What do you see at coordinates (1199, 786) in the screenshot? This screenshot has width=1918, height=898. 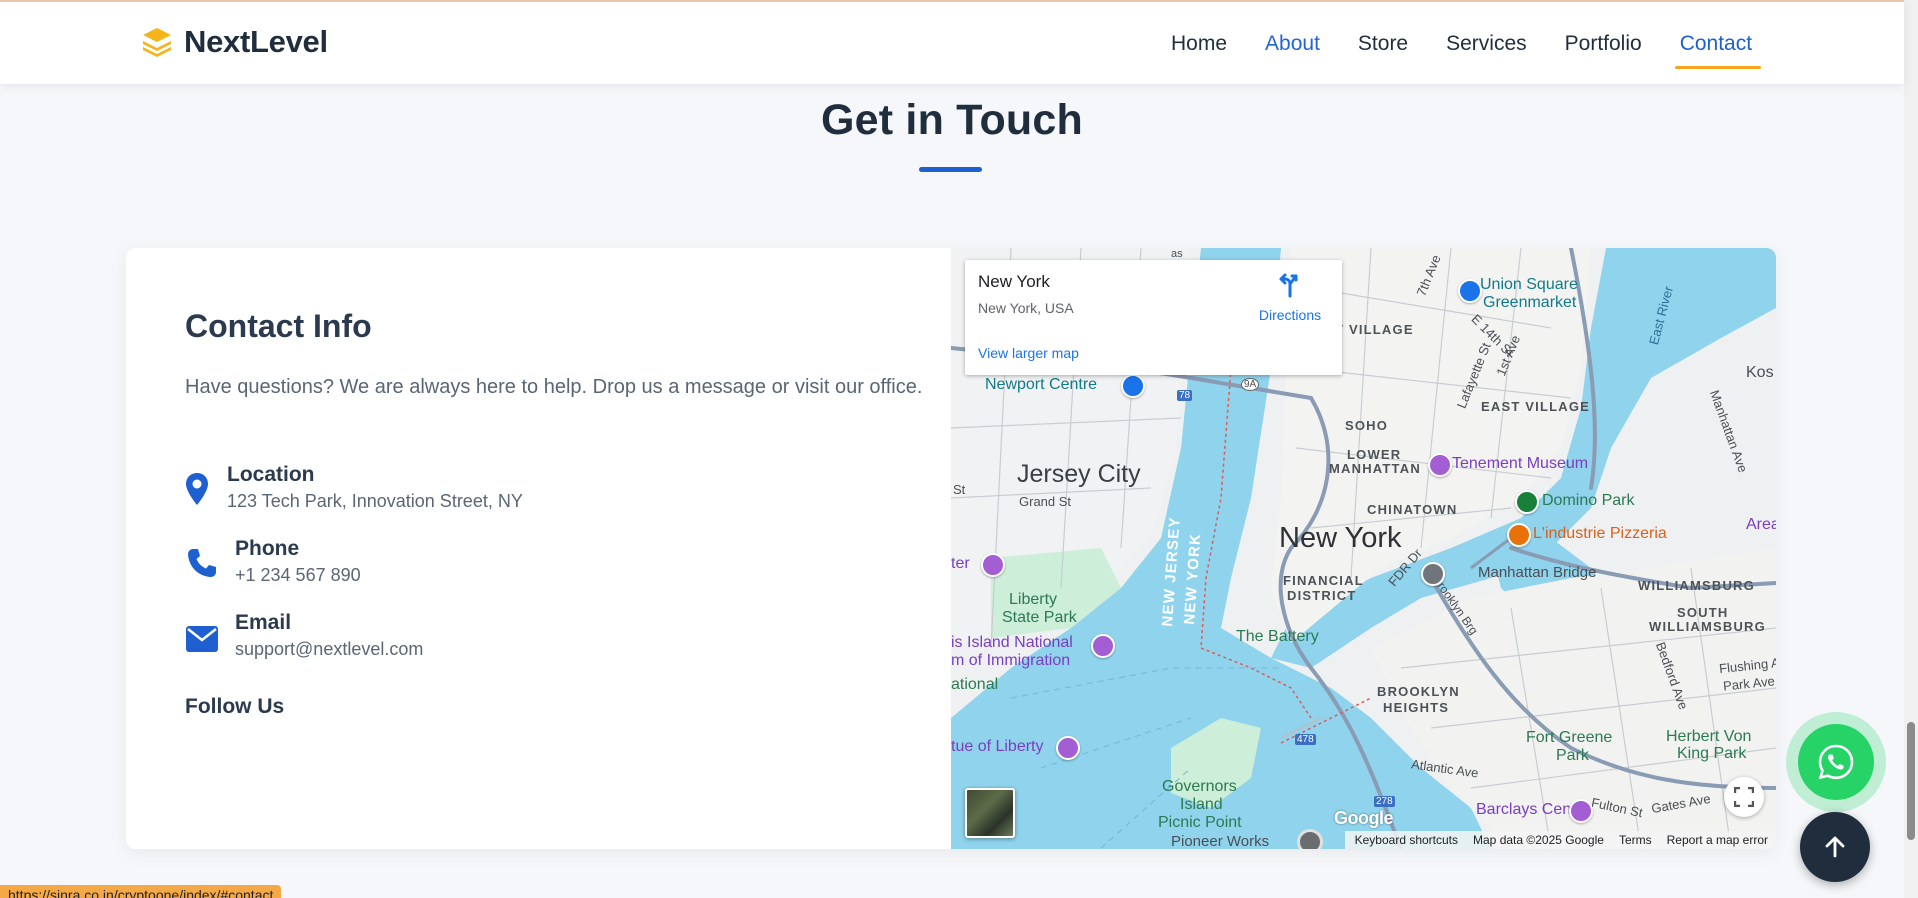 I see `map-label-governors: Governors` at bounding box center [1199, 786].